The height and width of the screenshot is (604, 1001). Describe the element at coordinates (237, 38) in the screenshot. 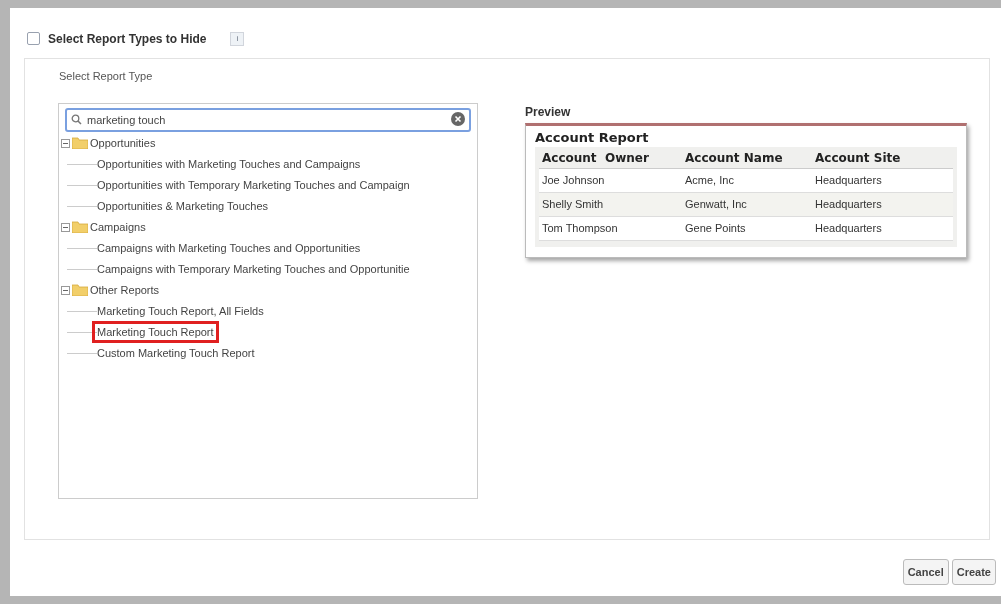

I see `info-icon: i` at that location.